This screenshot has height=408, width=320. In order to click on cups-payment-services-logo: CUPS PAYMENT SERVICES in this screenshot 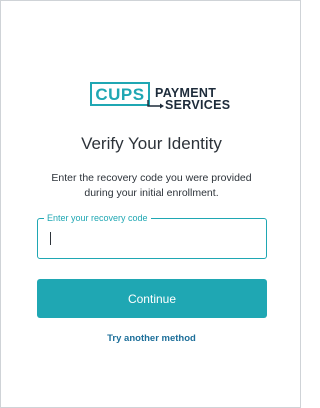, I will do `click(160, 97)`.